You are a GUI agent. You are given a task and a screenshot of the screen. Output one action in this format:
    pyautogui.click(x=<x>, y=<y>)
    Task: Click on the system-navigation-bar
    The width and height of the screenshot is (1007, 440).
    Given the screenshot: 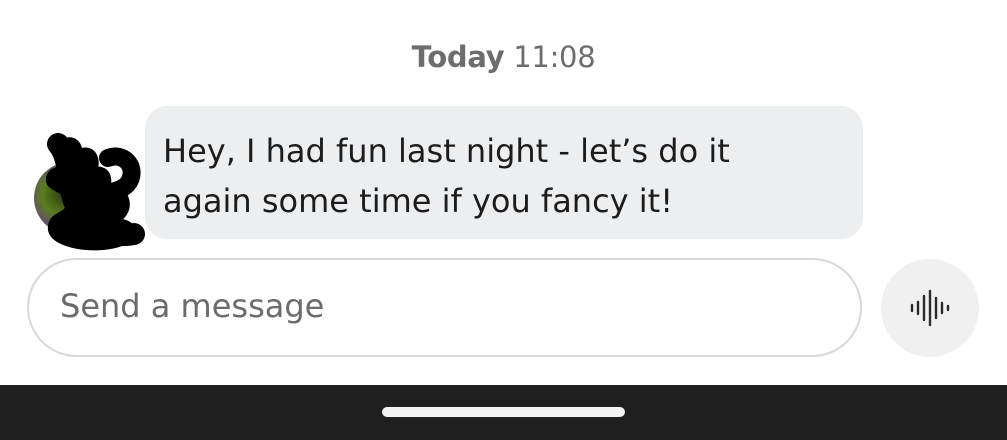 What is the action you would take?
    pyautogui.click(x=503, y=412)
    